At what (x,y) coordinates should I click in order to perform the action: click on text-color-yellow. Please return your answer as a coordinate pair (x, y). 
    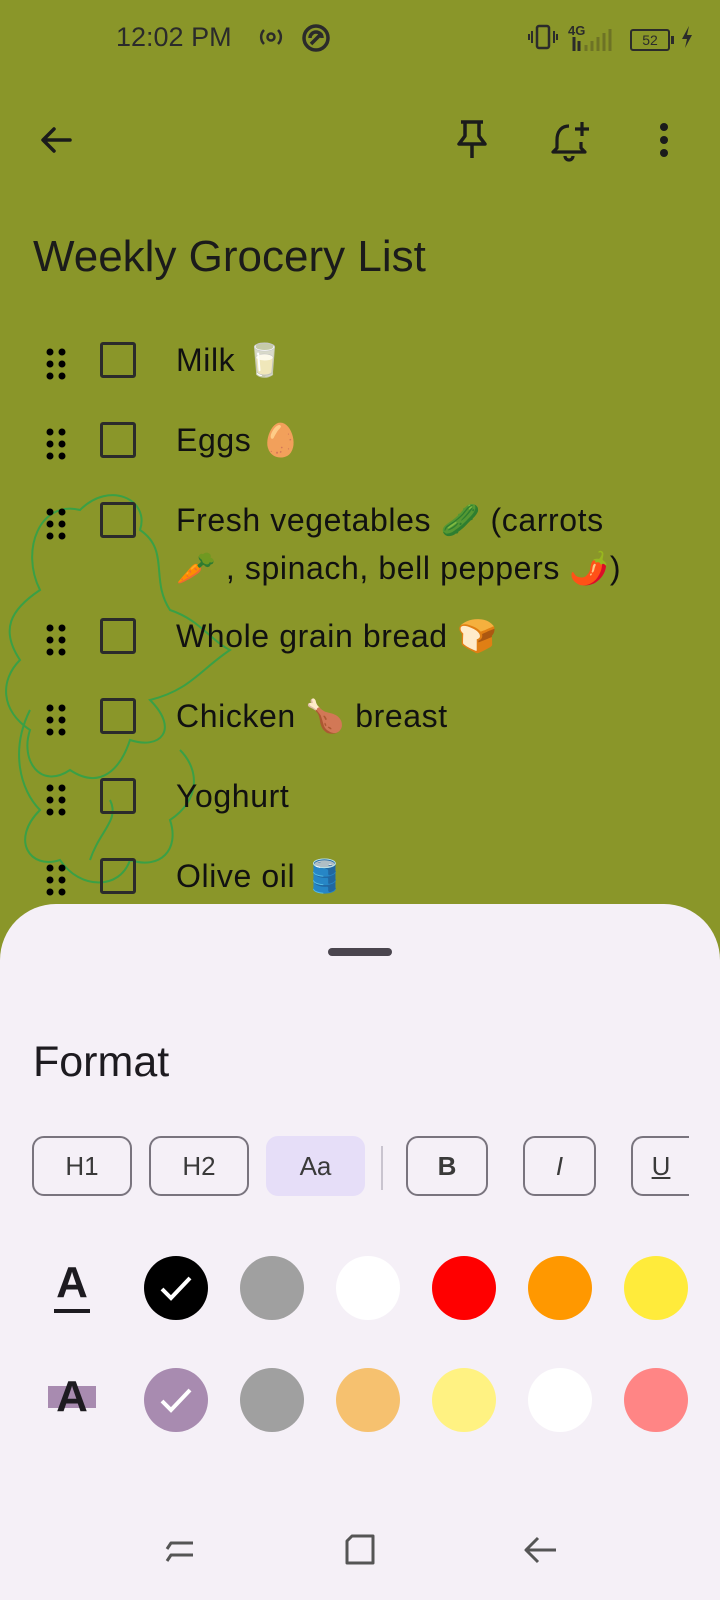
    Looking at the image, I should click on (656, 1288).